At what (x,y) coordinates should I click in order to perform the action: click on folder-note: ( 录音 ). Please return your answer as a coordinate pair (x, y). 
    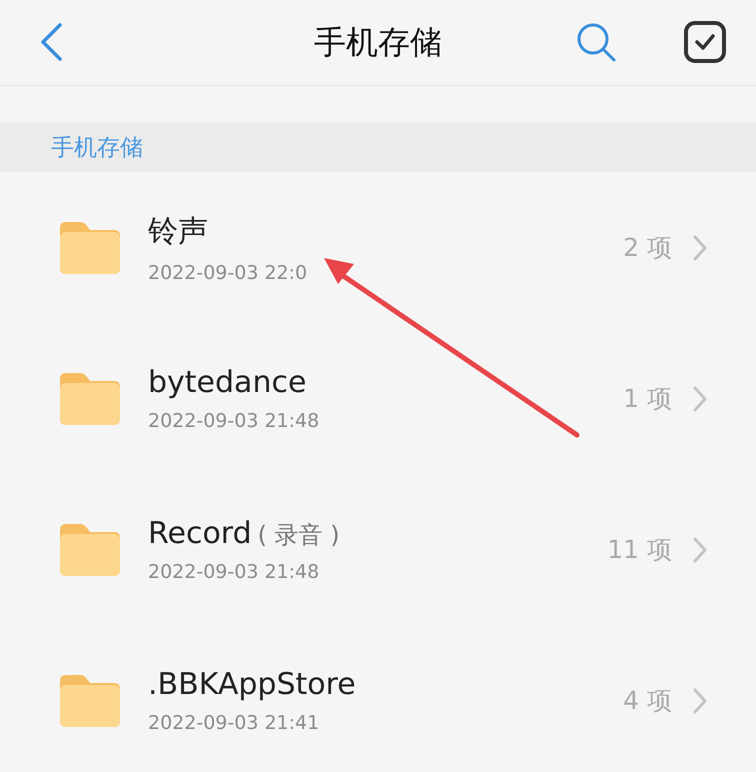
    Looking at the image, I should click on (299, 535).